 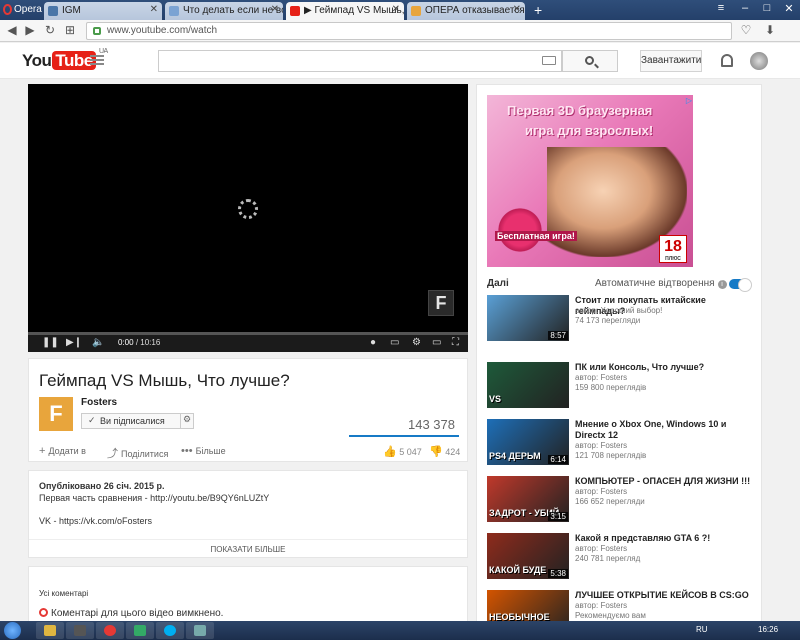 What do you see at coordinates (99, 402) in the screenshot?
I see `channel-name: Fosters` at bounding box center [99, 402].